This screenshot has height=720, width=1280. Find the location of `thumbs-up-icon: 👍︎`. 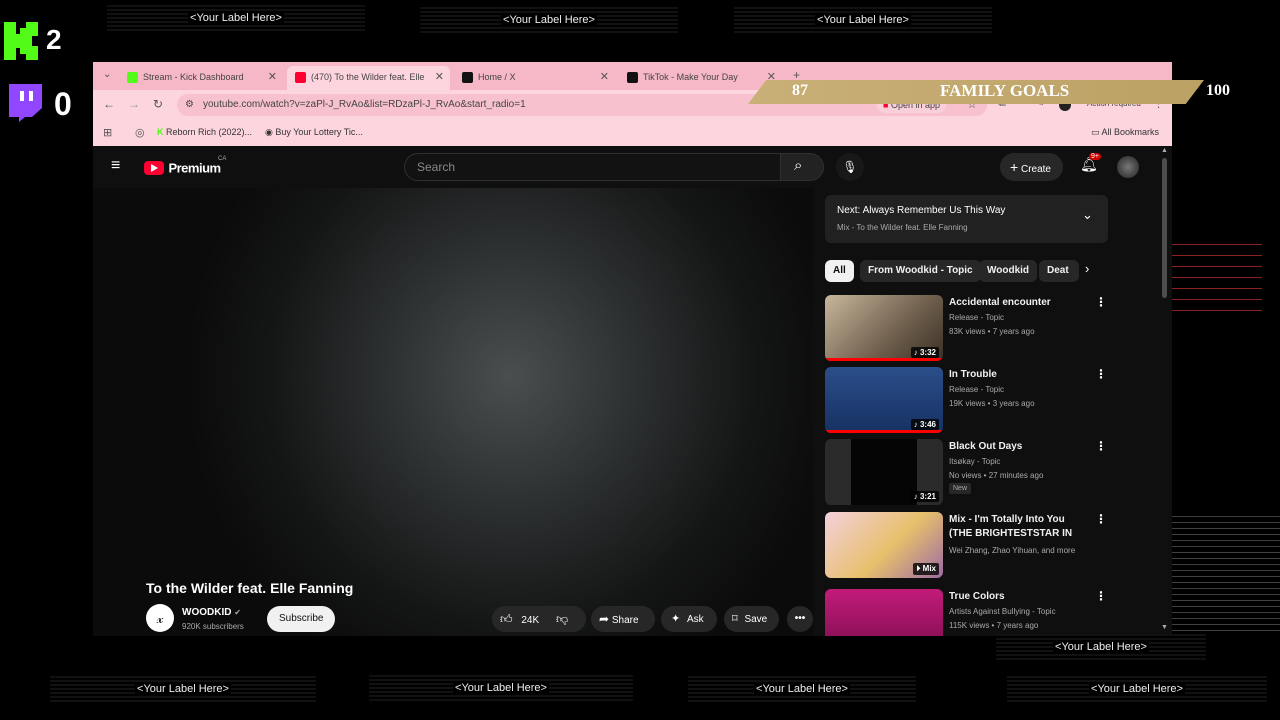

thumbs-up-icon: 👍︎ is located at coordinates (506, 619).